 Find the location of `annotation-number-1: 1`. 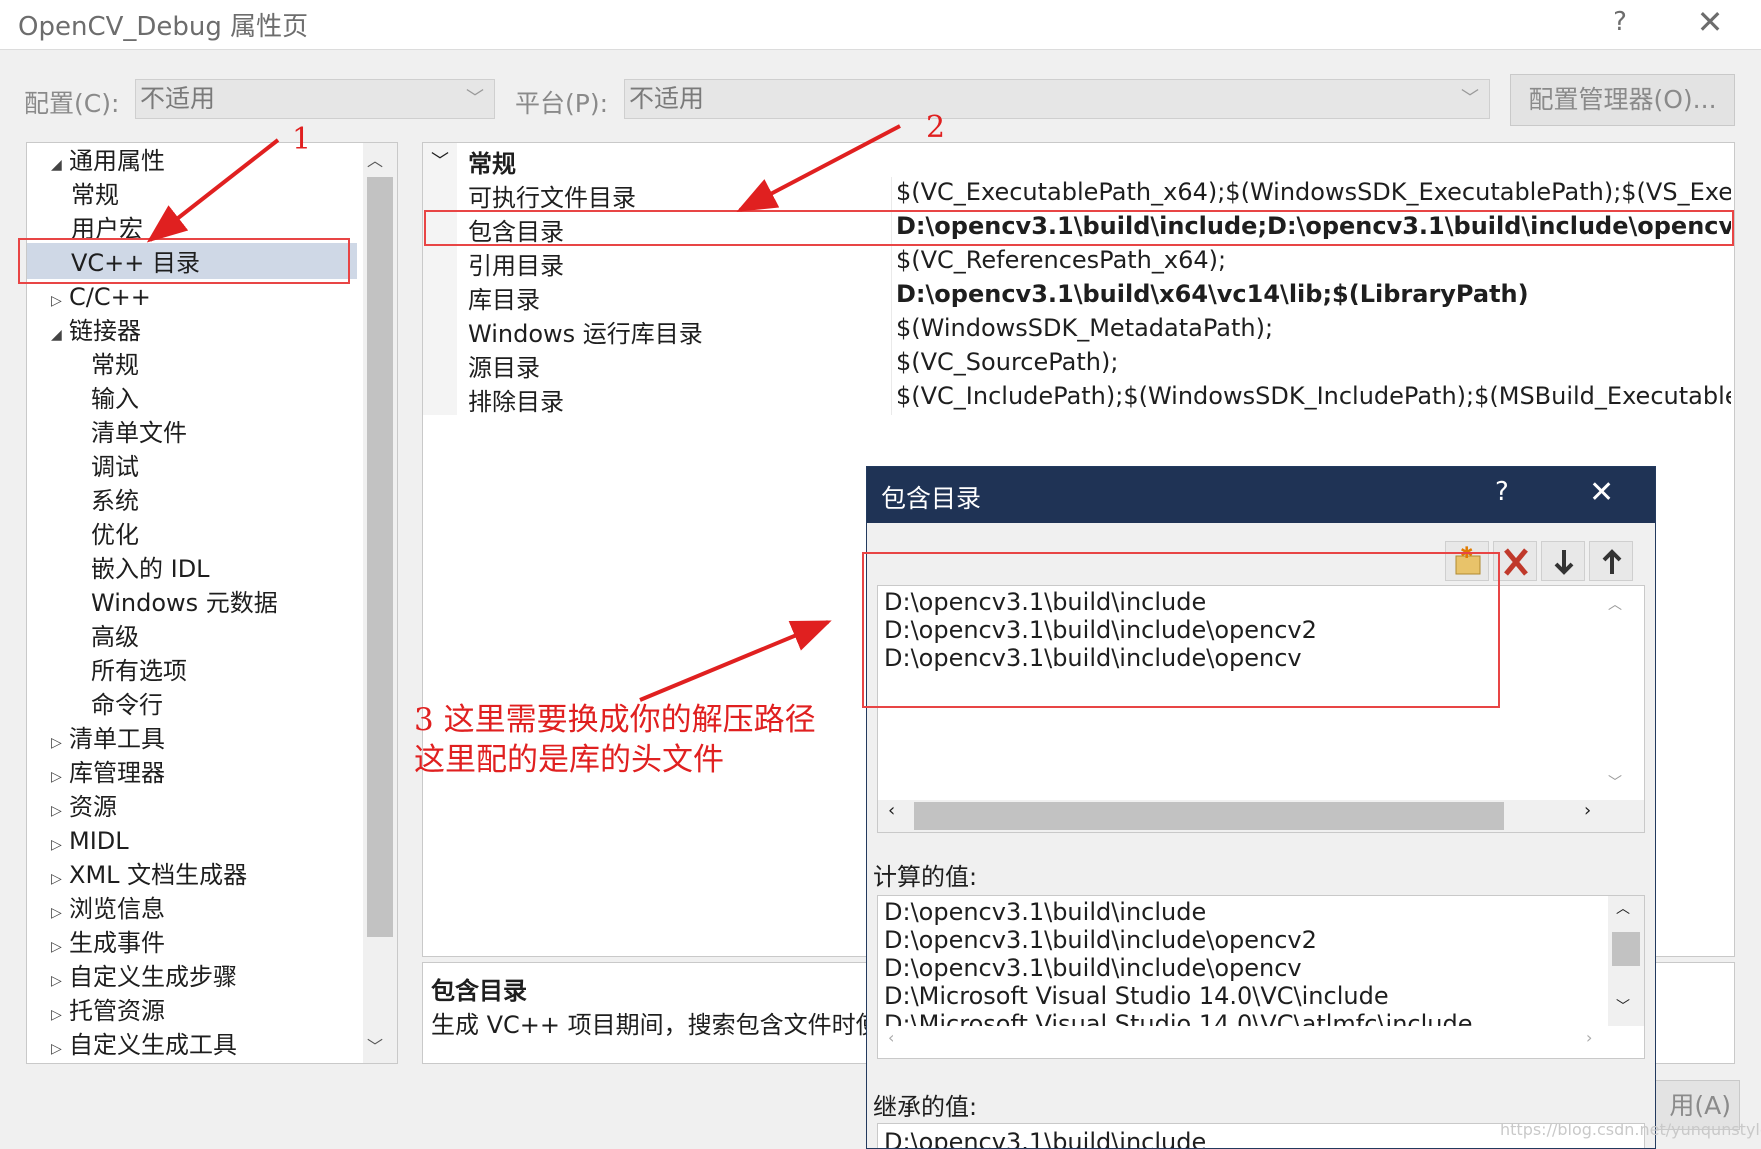

annotation-number-1: 1 is located at coordinates (302, 139).